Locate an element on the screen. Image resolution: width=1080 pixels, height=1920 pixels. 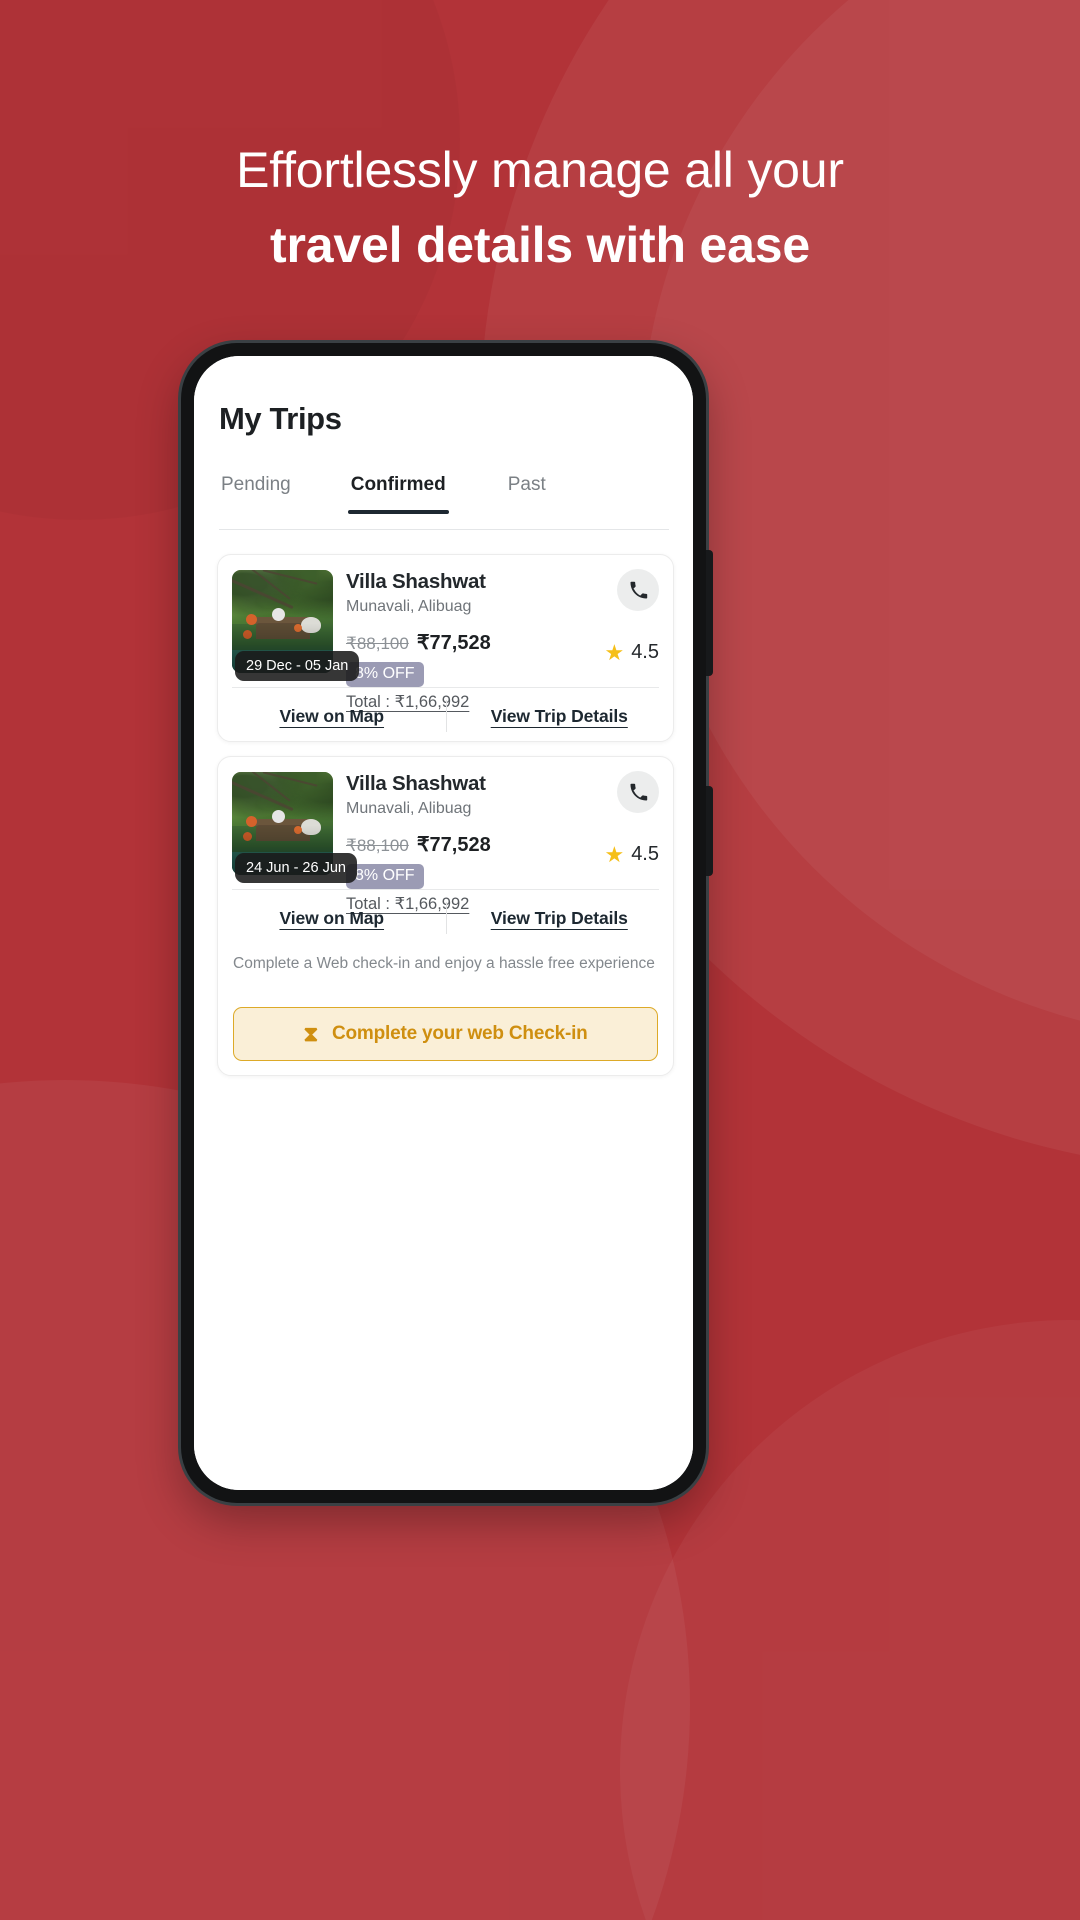
tab-past: Past is located at coordinates (527, 493).